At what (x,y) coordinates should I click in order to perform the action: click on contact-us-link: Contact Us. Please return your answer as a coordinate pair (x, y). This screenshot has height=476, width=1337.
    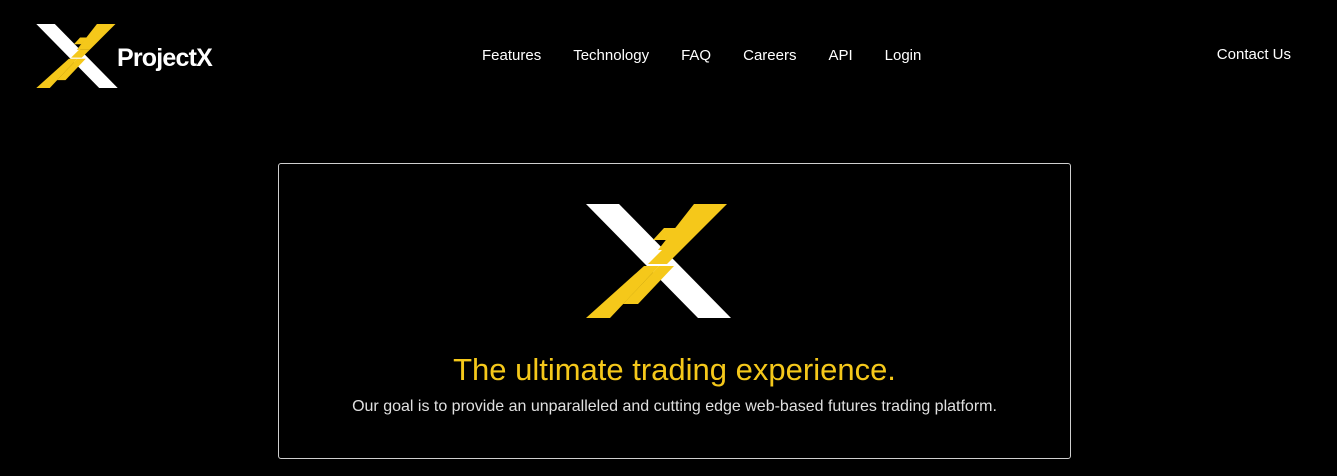
    Looking at the image, I should click on (1254, 55).